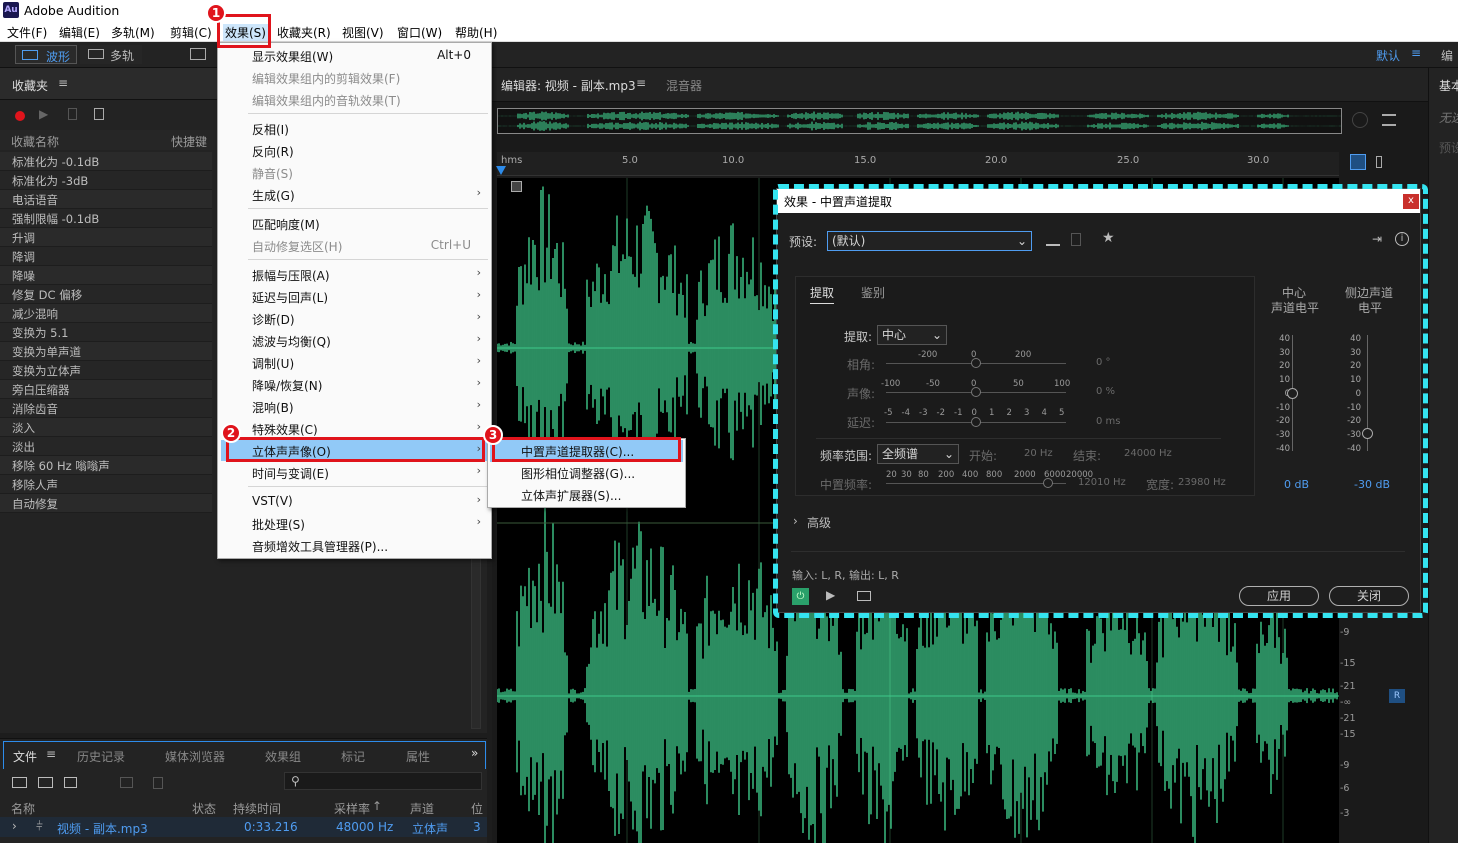 This screenshot has height=843, width=1458. I want to click on effects-menu-item: 时间与变调(E), so click(290, 473).